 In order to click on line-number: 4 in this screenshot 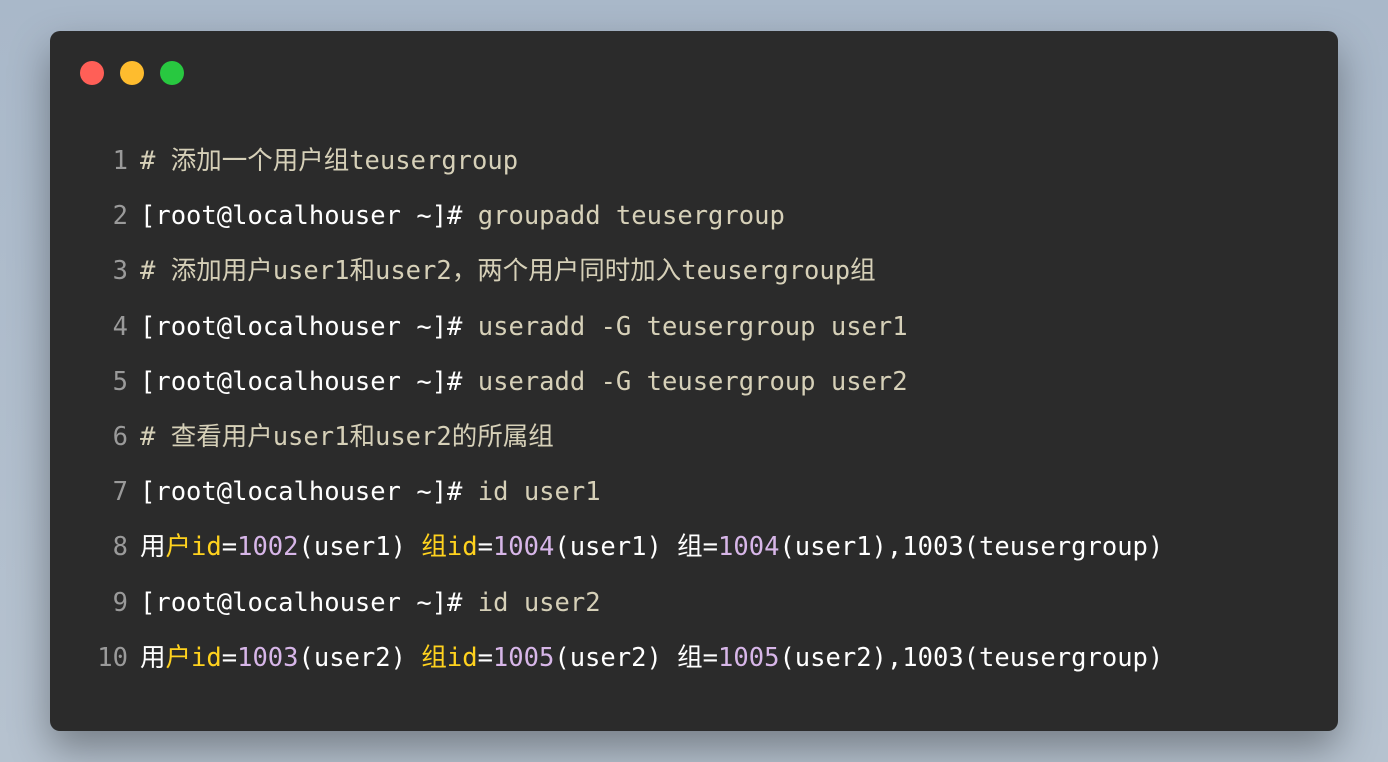, I will do `click(120, 326)`.